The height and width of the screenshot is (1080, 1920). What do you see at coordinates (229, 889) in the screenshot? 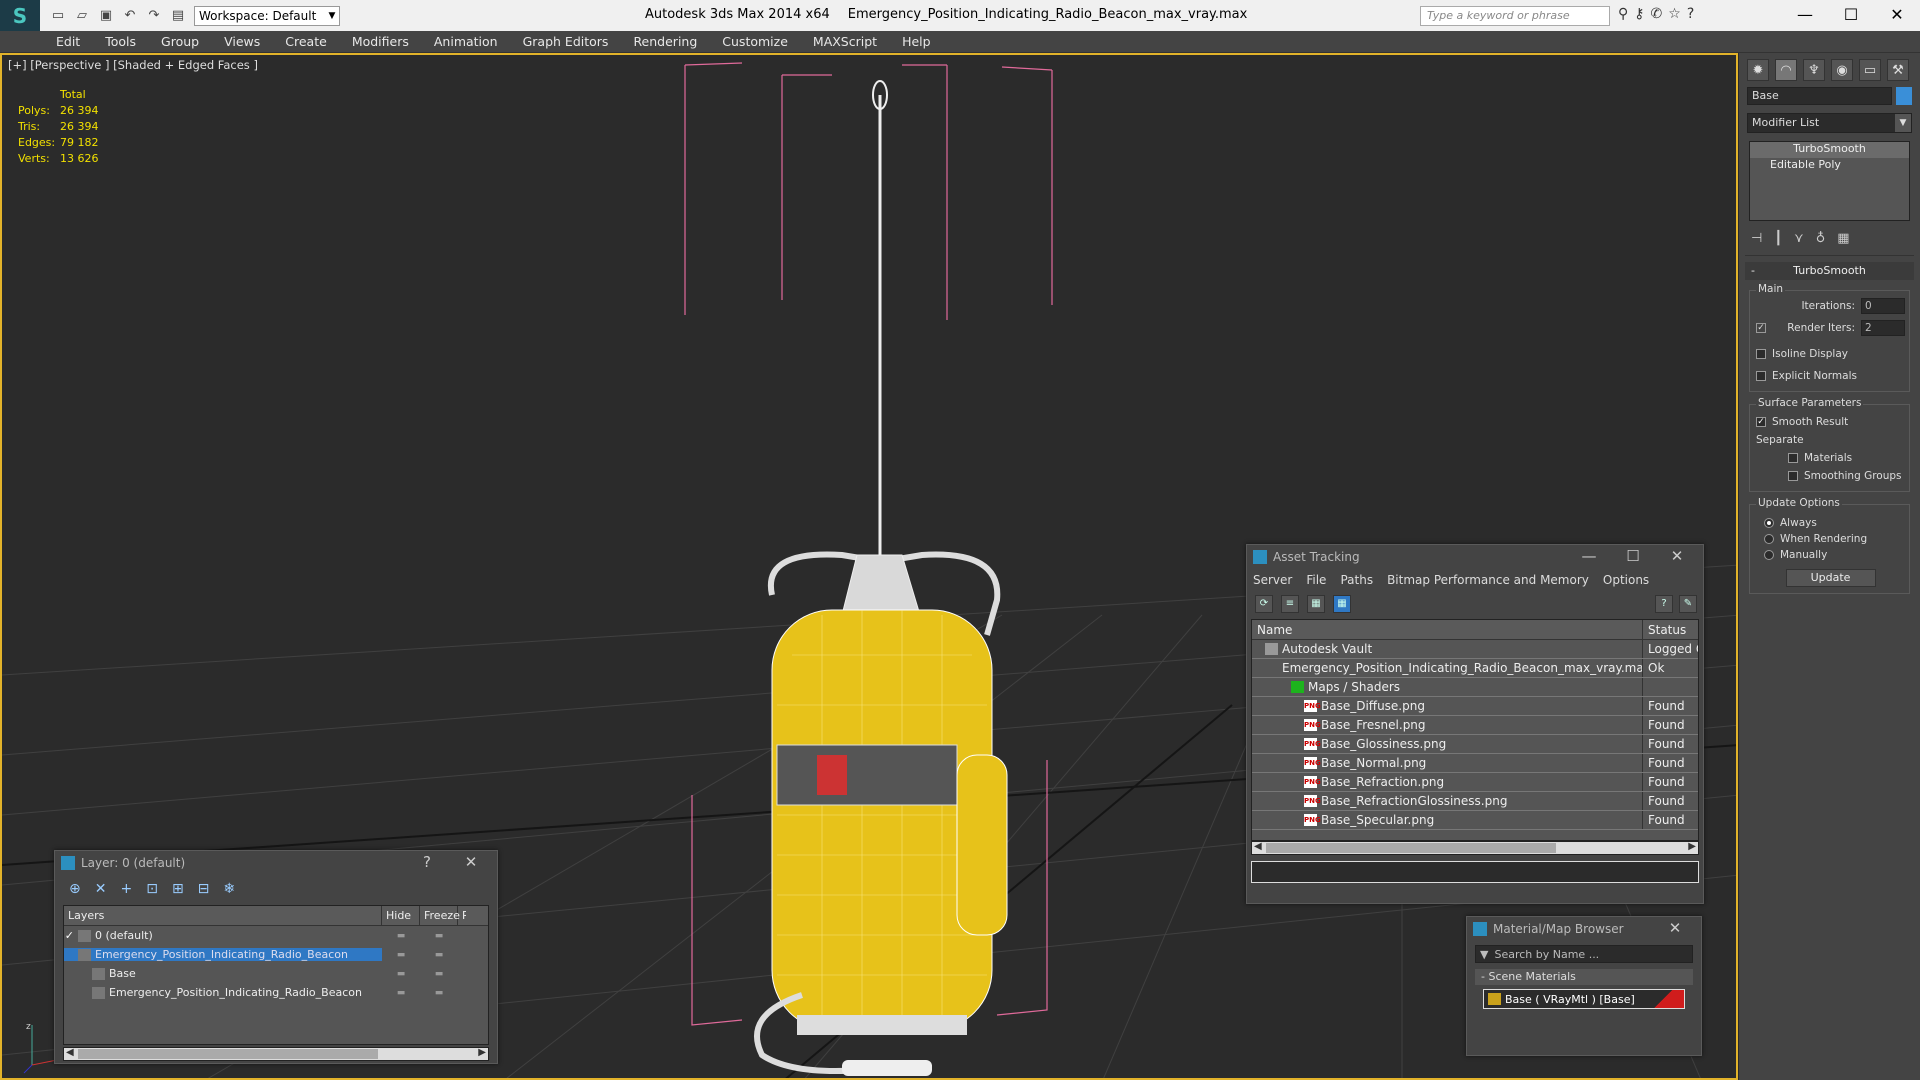
I see `freeze-all-icon: ❄` at bounding box center [229, 889].